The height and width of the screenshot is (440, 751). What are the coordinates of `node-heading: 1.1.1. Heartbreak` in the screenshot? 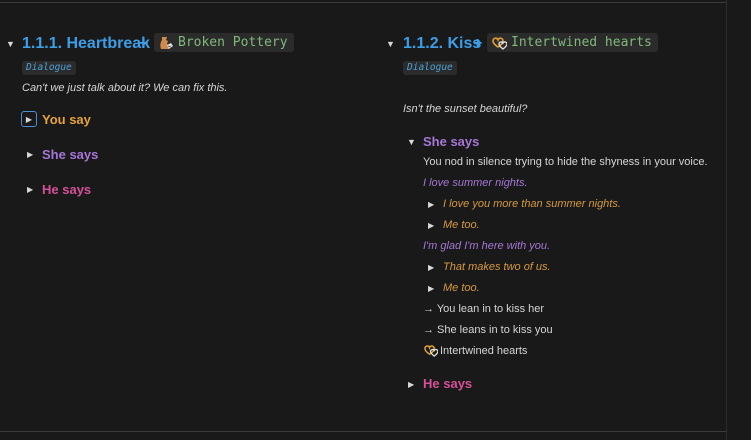 It's located at (86, 43).